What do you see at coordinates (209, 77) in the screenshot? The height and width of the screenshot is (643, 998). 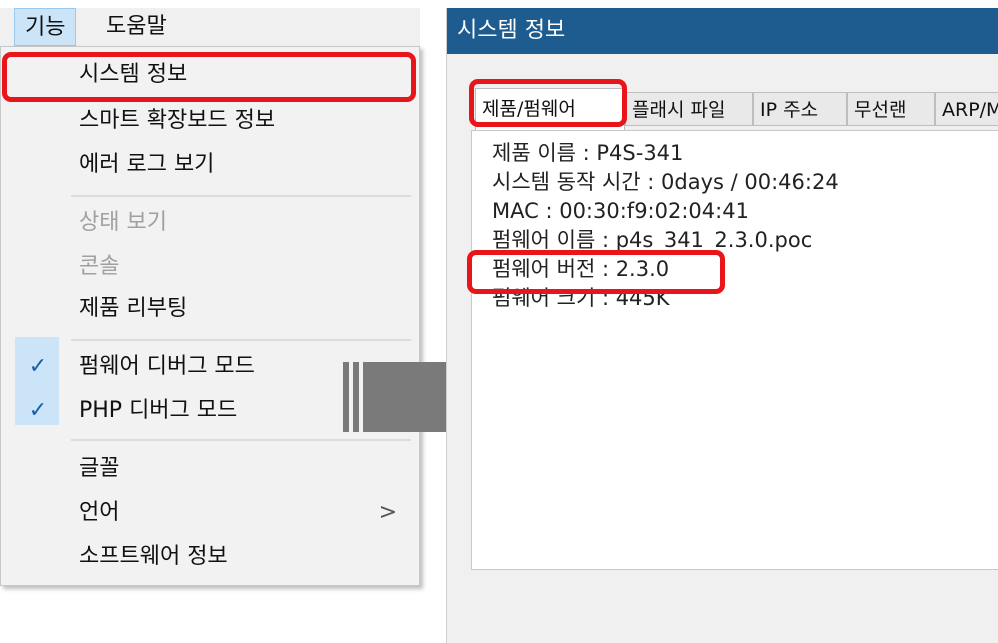 I see `highlight-system-info` at bounding box center [209, 77].